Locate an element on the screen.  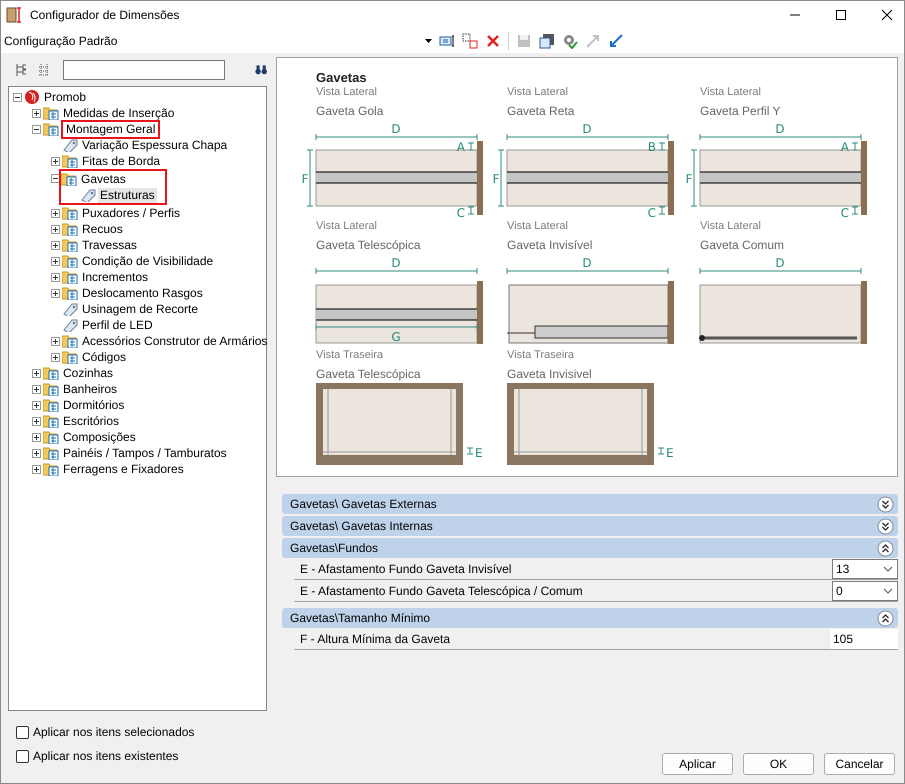
value-dropdown: 13 is located at coordinates (865, 568).